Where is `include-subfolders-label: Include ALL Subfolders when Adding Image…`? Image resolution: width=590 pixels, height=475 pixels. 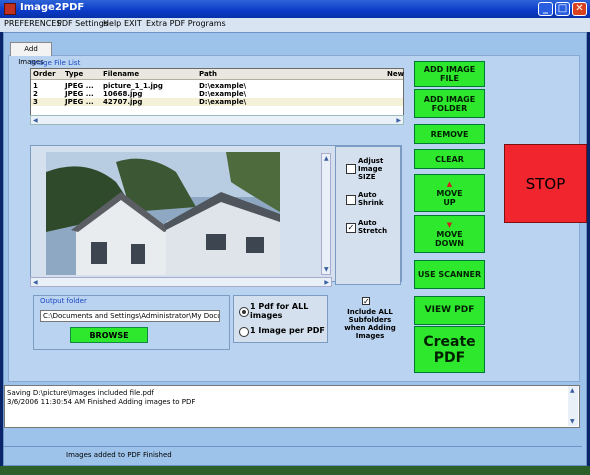 include-subfolders-label: Include ALL Subfolders when Adding Image… is located at coordinates (370, 324).